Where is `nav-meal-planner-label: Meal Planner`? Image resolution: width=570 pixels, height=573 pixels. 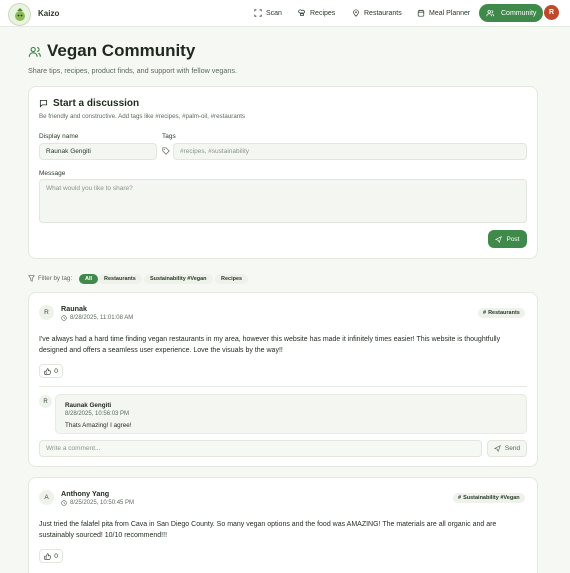 nav-meal-planner-label: Meal Planner is located at coordinates (450, 13).